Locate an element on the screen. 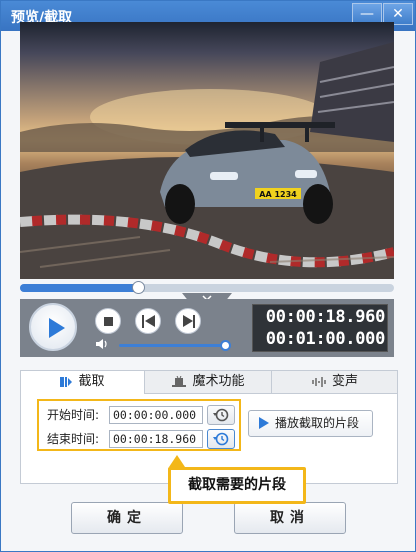 Image resolution: width=416 pixels, height=552 pixels. stop-button is located at coordinates (108, 321).